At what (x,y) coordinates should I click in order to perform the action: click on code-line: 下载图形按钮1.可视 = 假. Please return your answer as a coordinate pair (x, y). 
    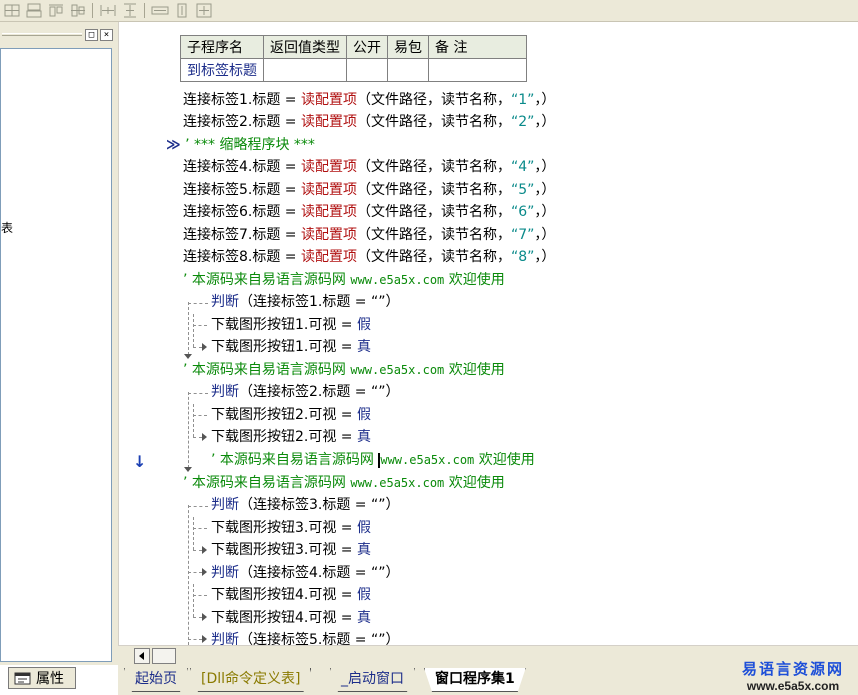
    Looking at the image, I should click on (291, 325).